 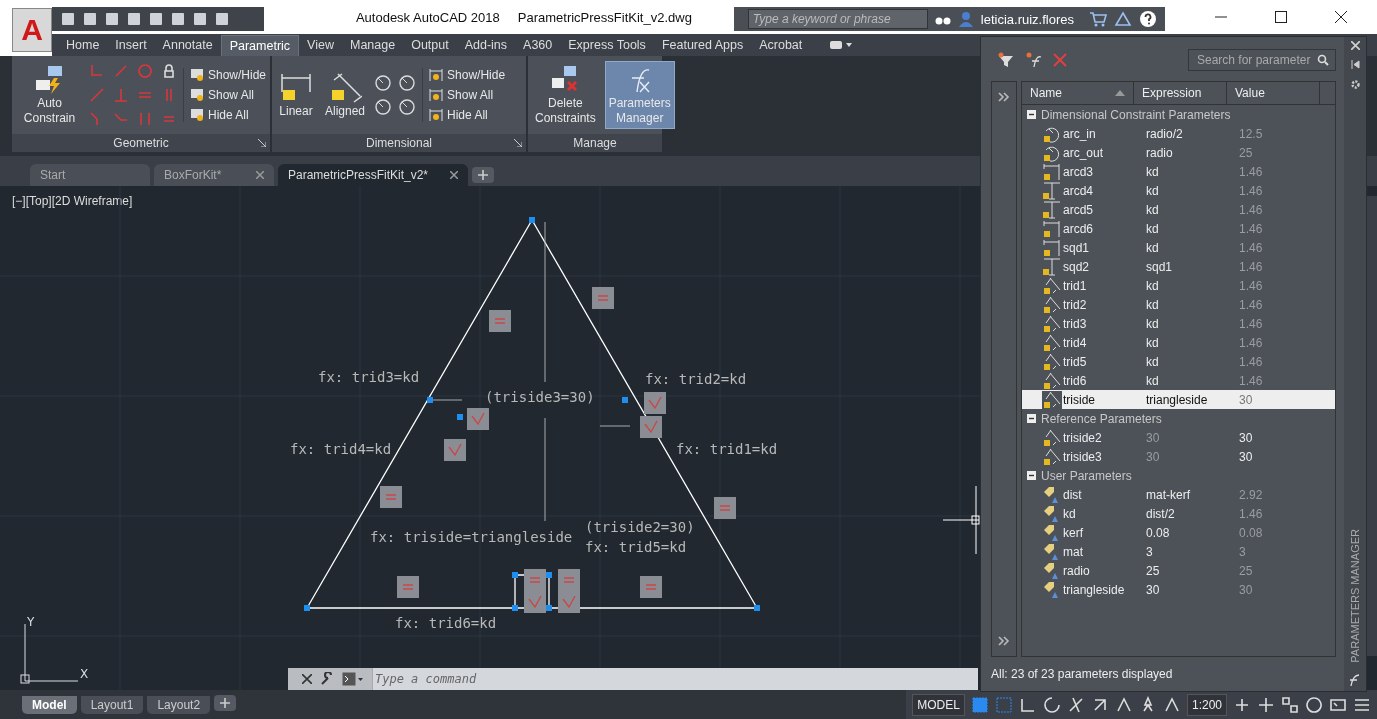 I want to click on dimension-label: (triside2=30), so click(x=640, y=527).